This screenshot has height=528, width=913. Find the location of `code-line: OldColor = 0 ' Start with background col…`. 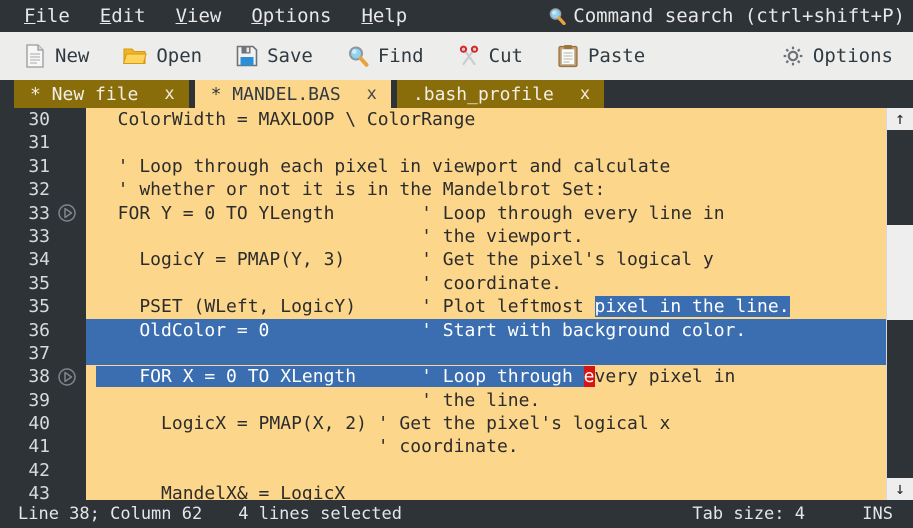

code-line: OldColor = 0 ' Start with background col… is located at coordinates (486, 330).